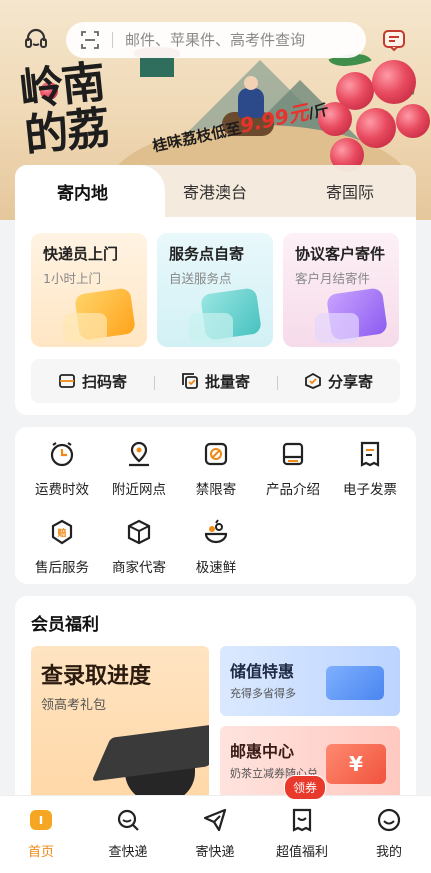 The height and width of the screenshot is (873, 431). Describe the element at coordinates (333, 278) in the screenshot. I see `service-subtitle: 客户月结寄件` at that location.